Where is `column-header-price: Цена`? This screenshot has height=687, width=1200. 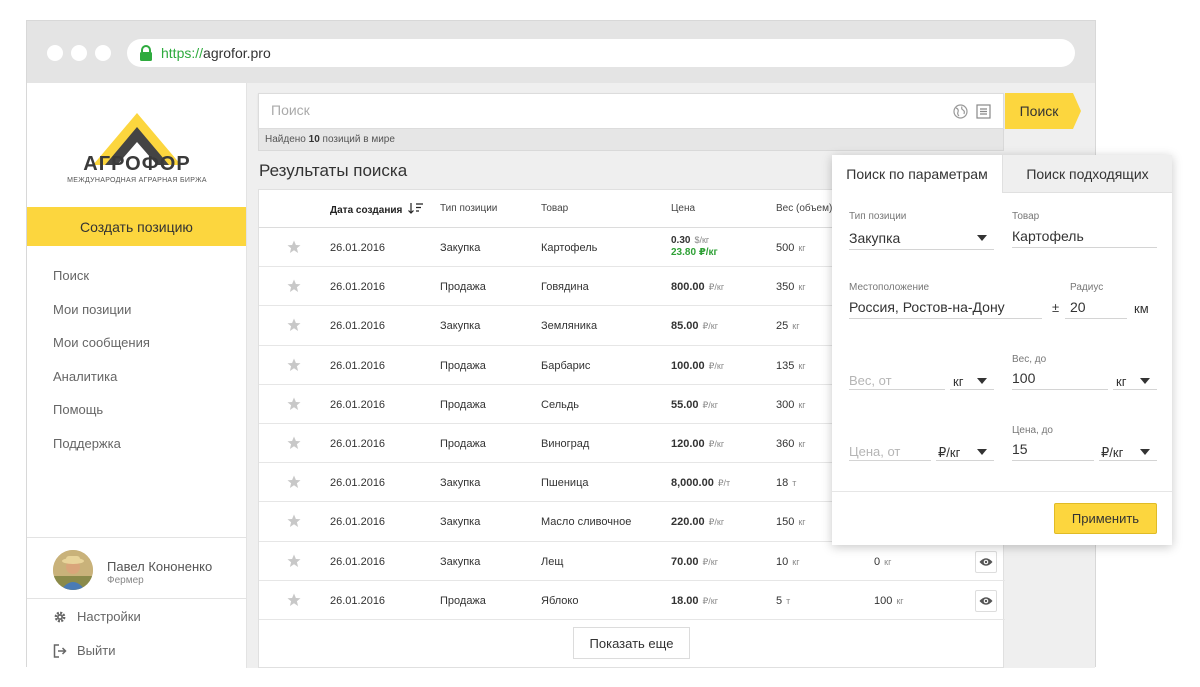
column-header-price: Цена is located at coordinates (683, 208).